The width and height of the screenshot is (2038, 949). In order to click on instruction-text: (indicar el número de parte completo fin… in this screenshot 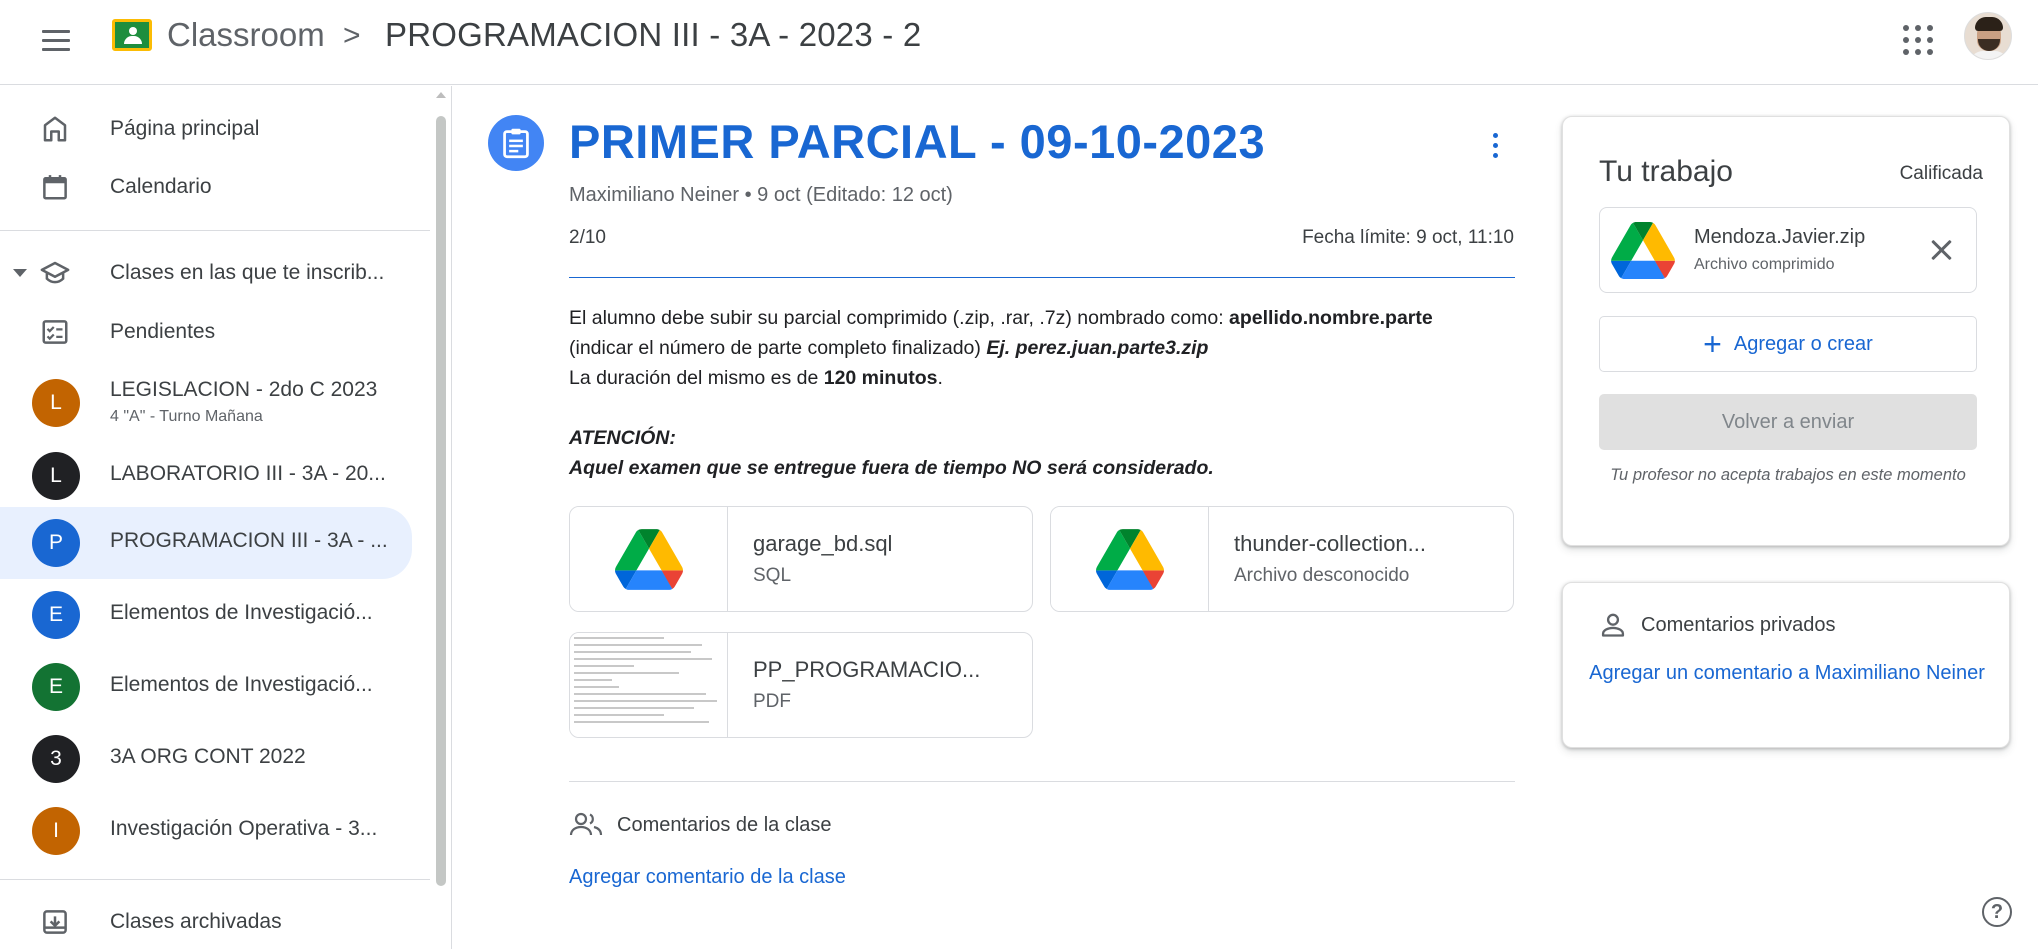, I will do `click(778, 348)`.